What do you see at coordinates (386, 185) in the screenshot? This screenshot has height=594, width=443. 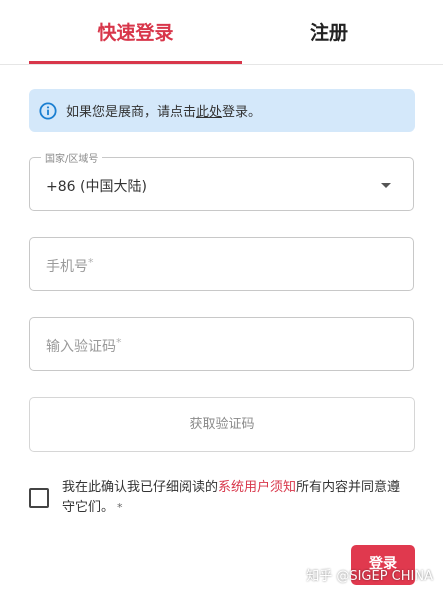 I see `chevron-down-icon` at bounding box center [386, 185].